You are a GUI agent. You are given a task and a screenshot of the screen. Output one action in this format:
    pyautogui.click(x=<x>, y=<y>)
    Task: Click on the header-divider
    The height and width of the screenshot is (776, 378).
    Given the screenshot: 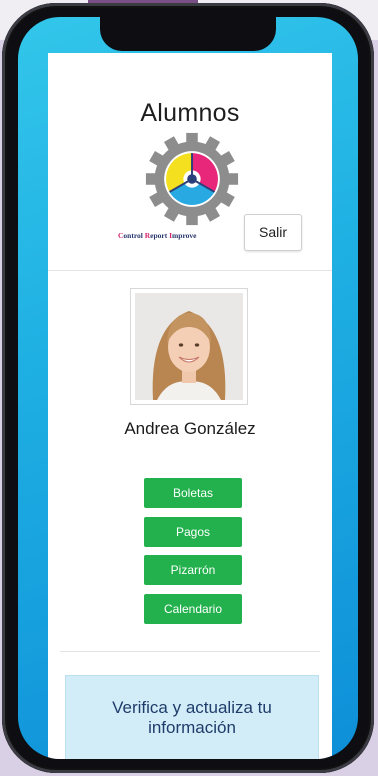 What is the action you would take?
    pyautogui.click(x=190, y=270)
    